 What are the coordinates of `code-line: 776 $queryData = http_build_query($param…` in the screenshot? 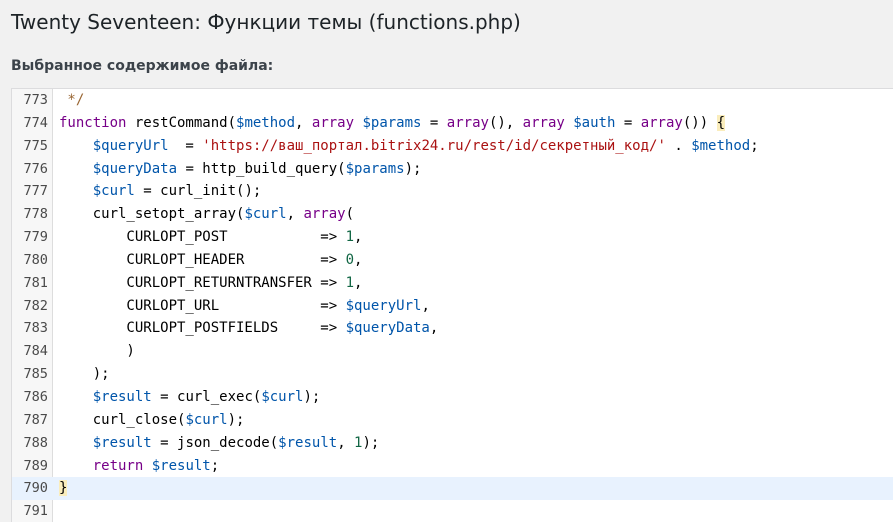 It's located at (452, 169).